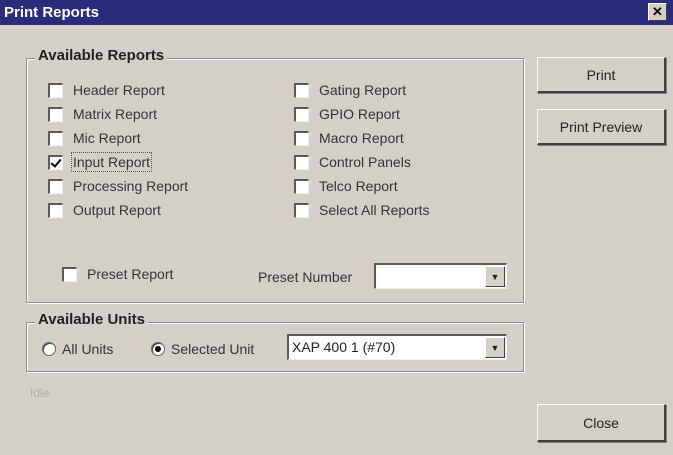 This screenshot has height=455, width=673. I want to click on preset-report-label: Preset Report, so click(130, 274).